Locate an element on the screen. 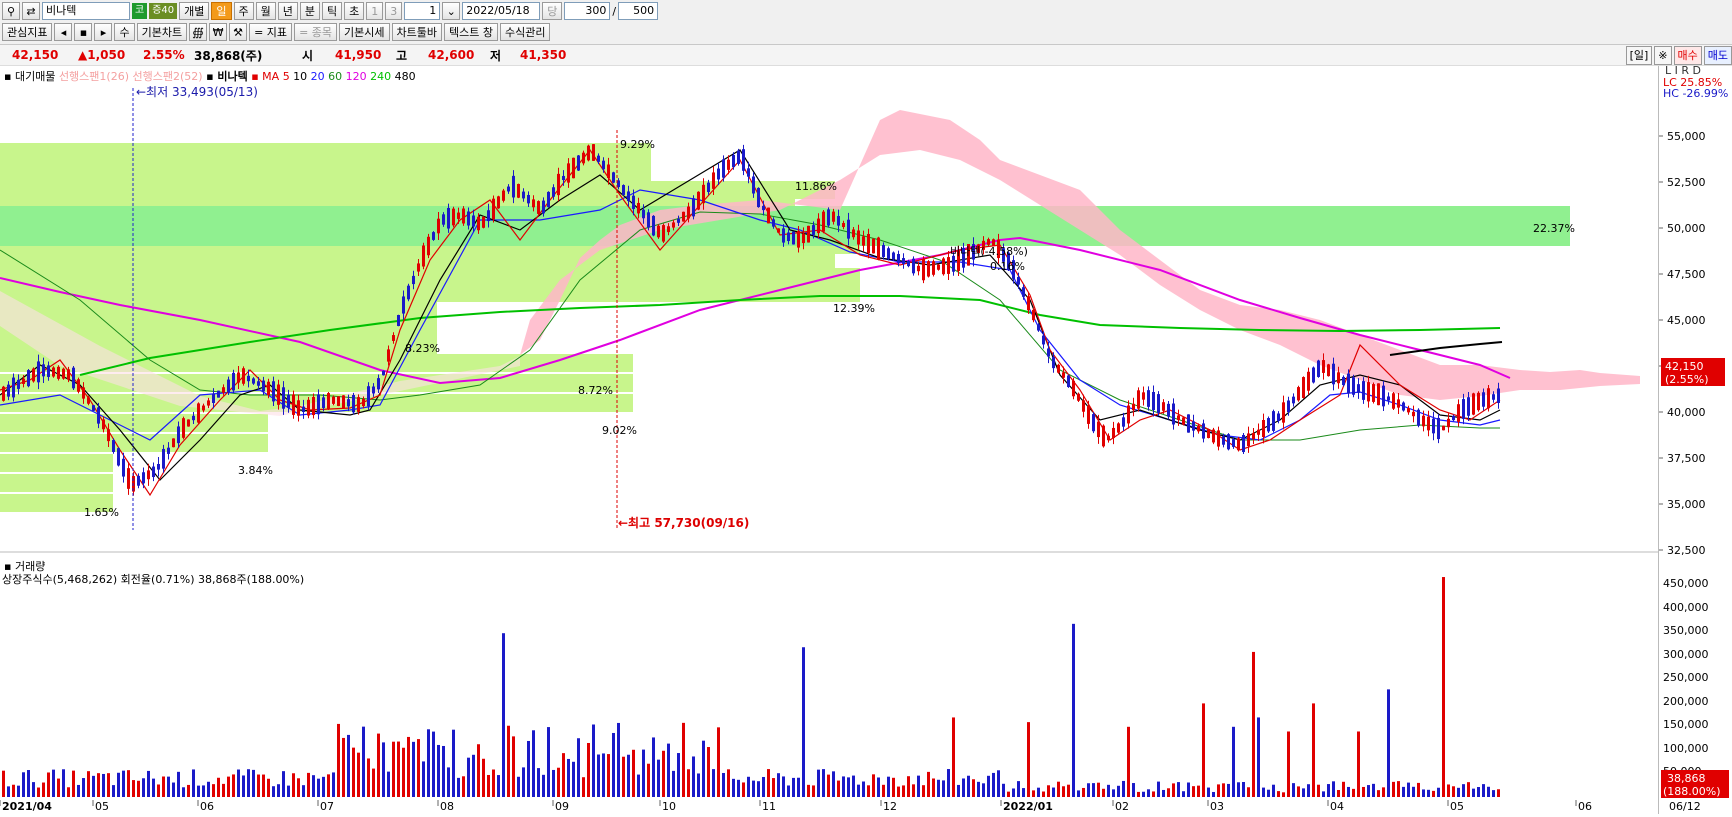 The width and height of the screenshot is (1732, 817). mode-individual: 개별 is located at coordinates (194, 11).